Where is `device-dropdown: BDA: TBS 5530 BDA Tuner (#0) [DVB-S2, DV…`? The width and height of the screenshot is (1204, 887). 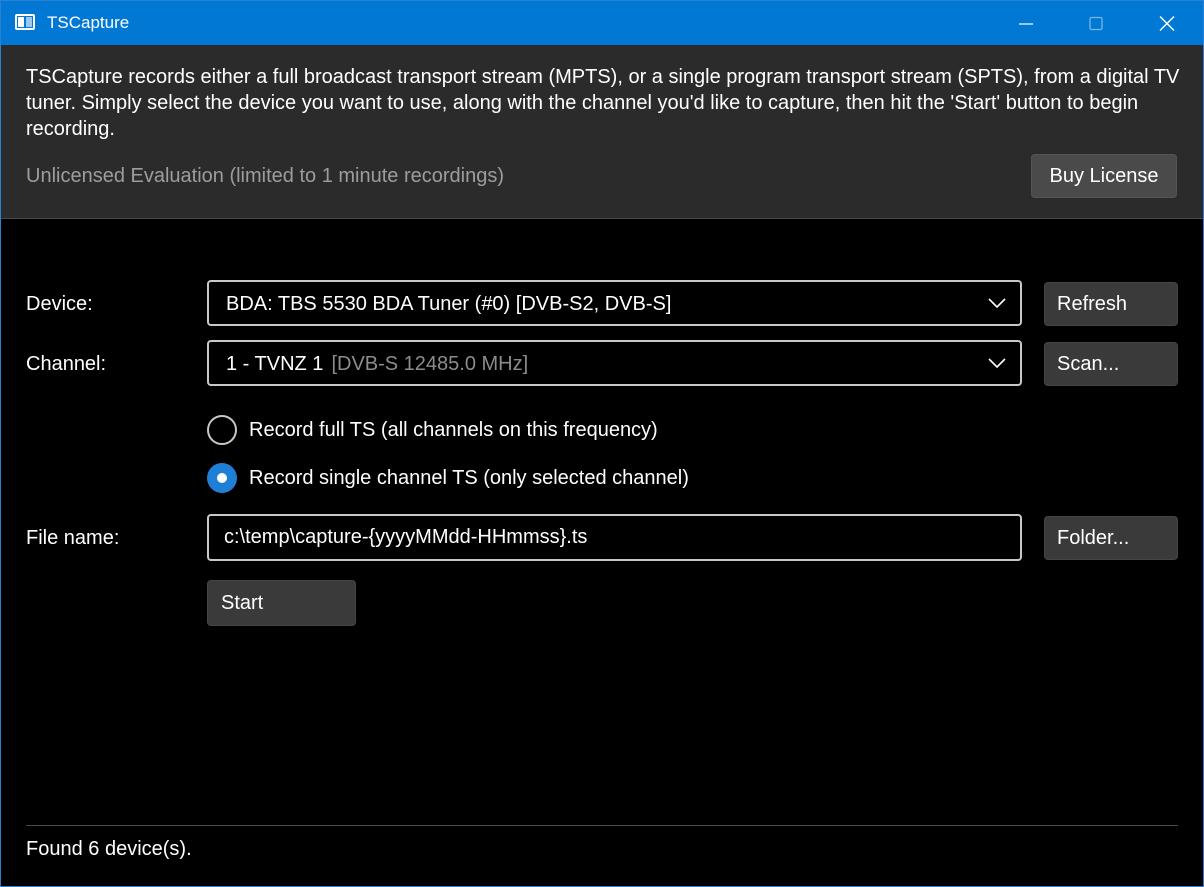
device-dropdown: BDA: TBS 5530 BDA Tuner (#0) [DVB-S2, DV… is located at coordinates (614, 303).